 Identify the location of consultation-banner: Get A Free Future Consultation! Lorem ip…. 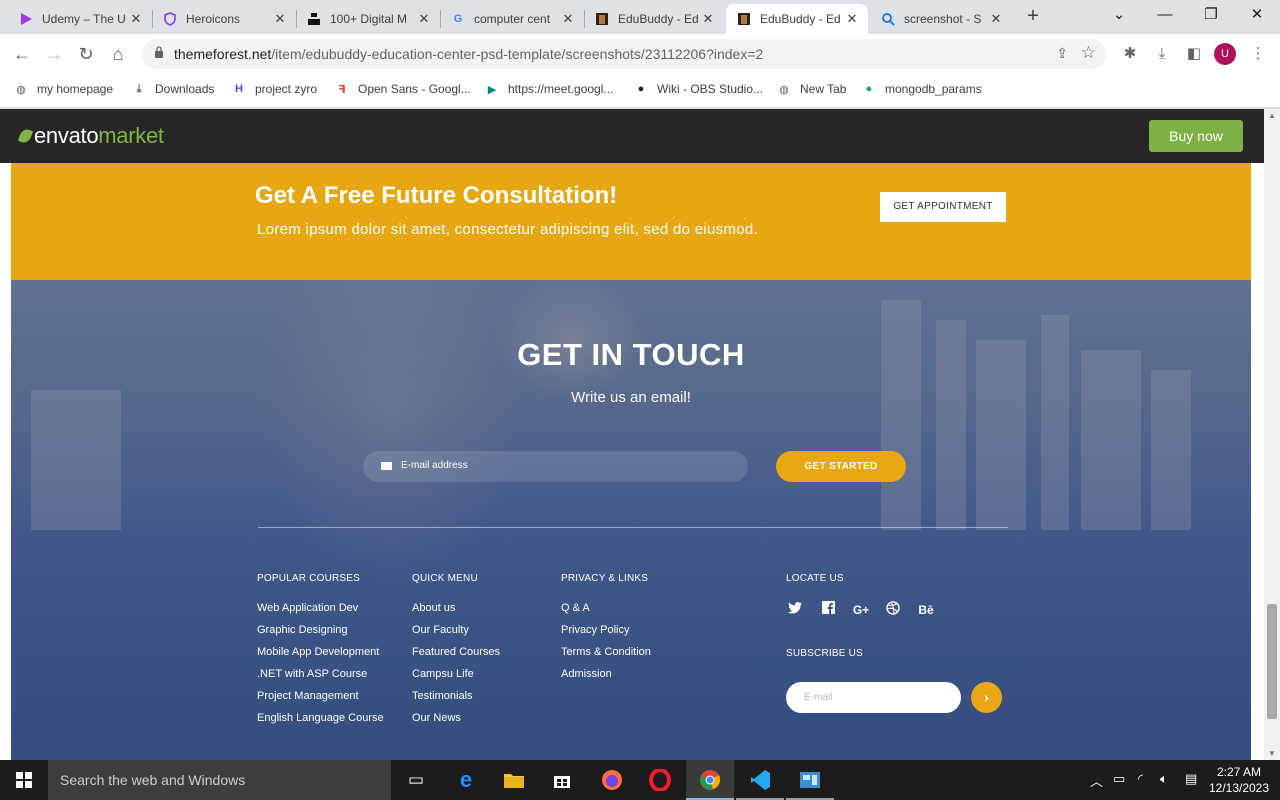
(631, 221).